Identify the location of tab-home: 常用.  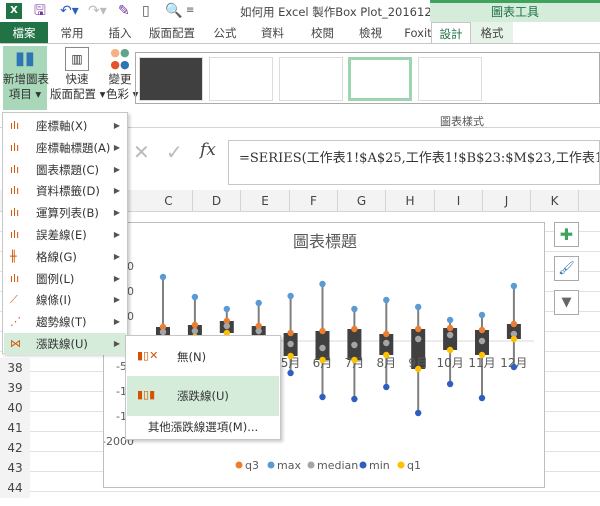
(72, 33).